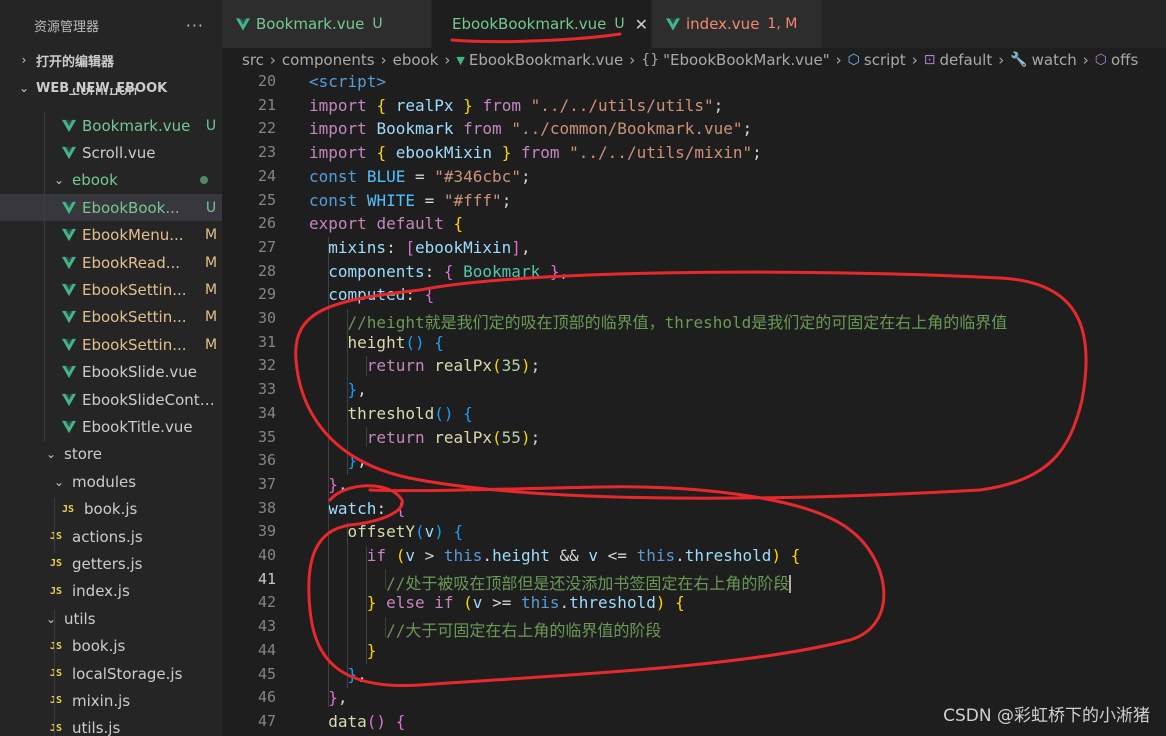 The height and width of the screenshot is (736, 1166). I want to click on line-number: 21, so click(266, 104).